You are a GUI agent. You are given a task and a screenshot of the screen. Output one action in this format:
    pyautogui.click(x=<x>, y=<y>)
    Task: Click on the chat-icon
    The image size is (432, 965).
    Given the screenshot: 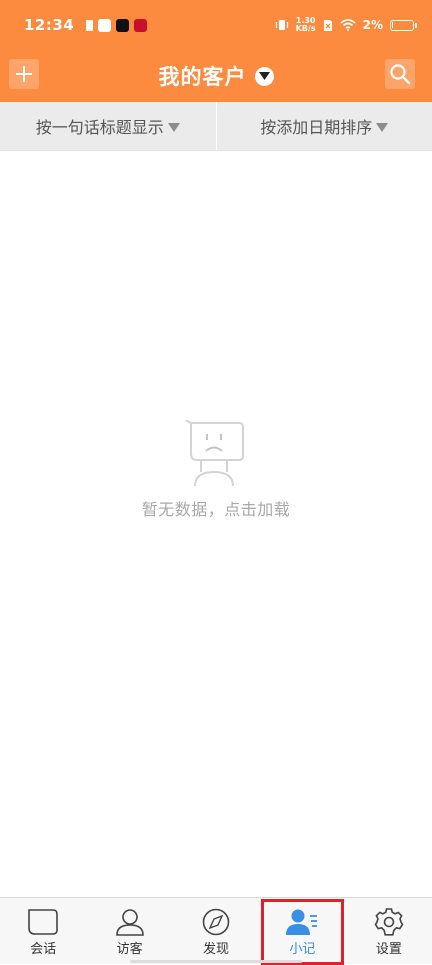 What is the action you would take?
    pyautogui.click(x=43, y=922)
    